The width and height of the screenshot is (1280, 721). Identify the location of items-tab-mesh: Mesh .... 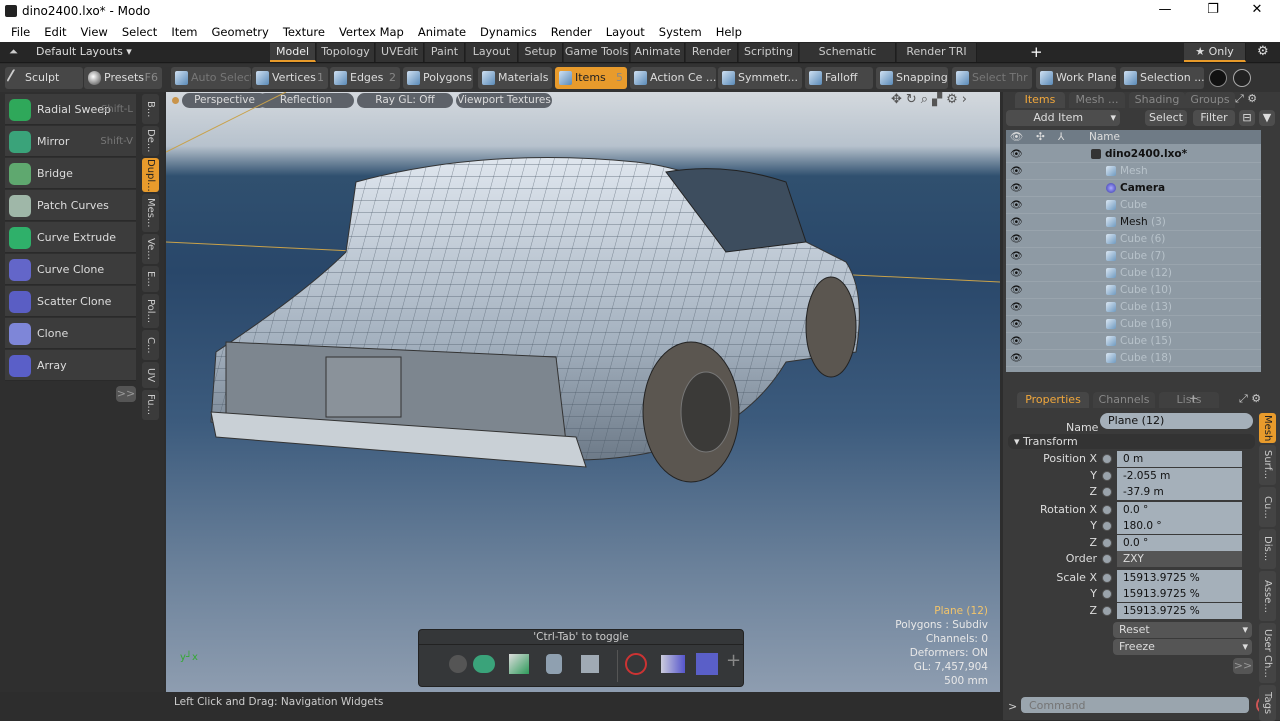
(1097, 100).